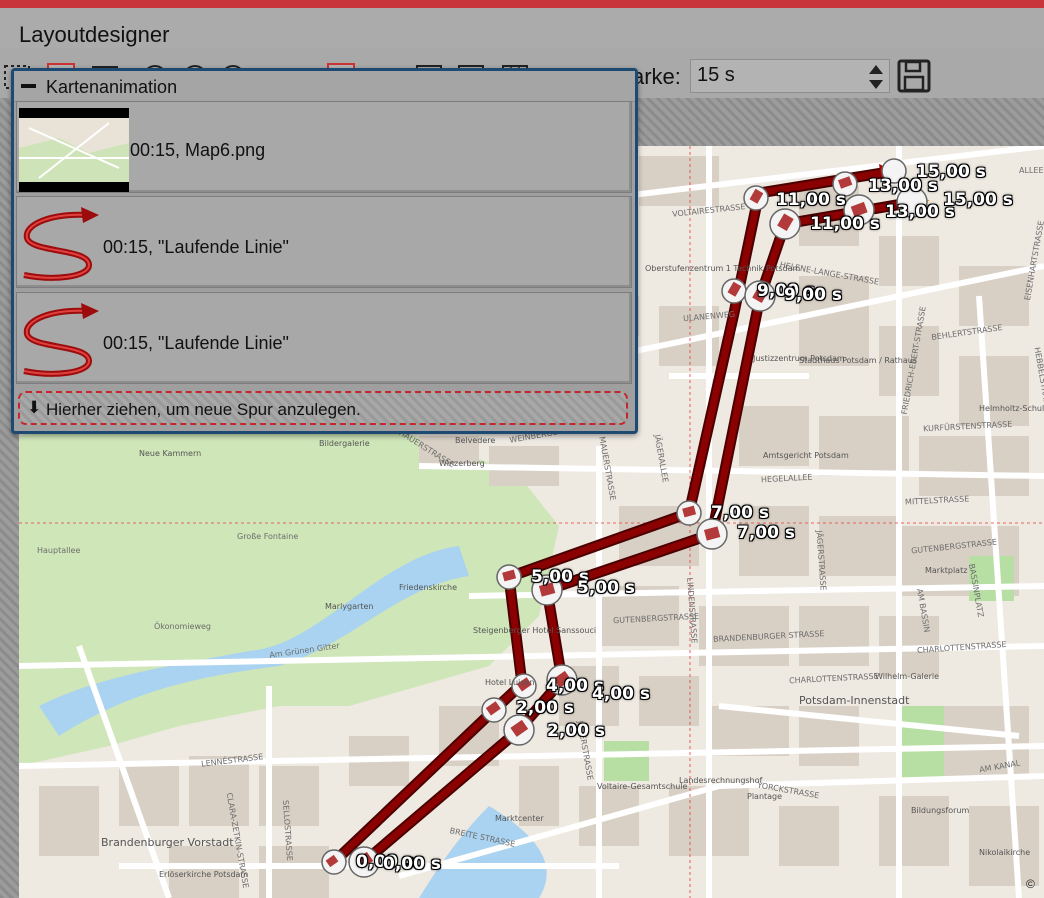  I want to click on collapse-icon, so click(29, 86).